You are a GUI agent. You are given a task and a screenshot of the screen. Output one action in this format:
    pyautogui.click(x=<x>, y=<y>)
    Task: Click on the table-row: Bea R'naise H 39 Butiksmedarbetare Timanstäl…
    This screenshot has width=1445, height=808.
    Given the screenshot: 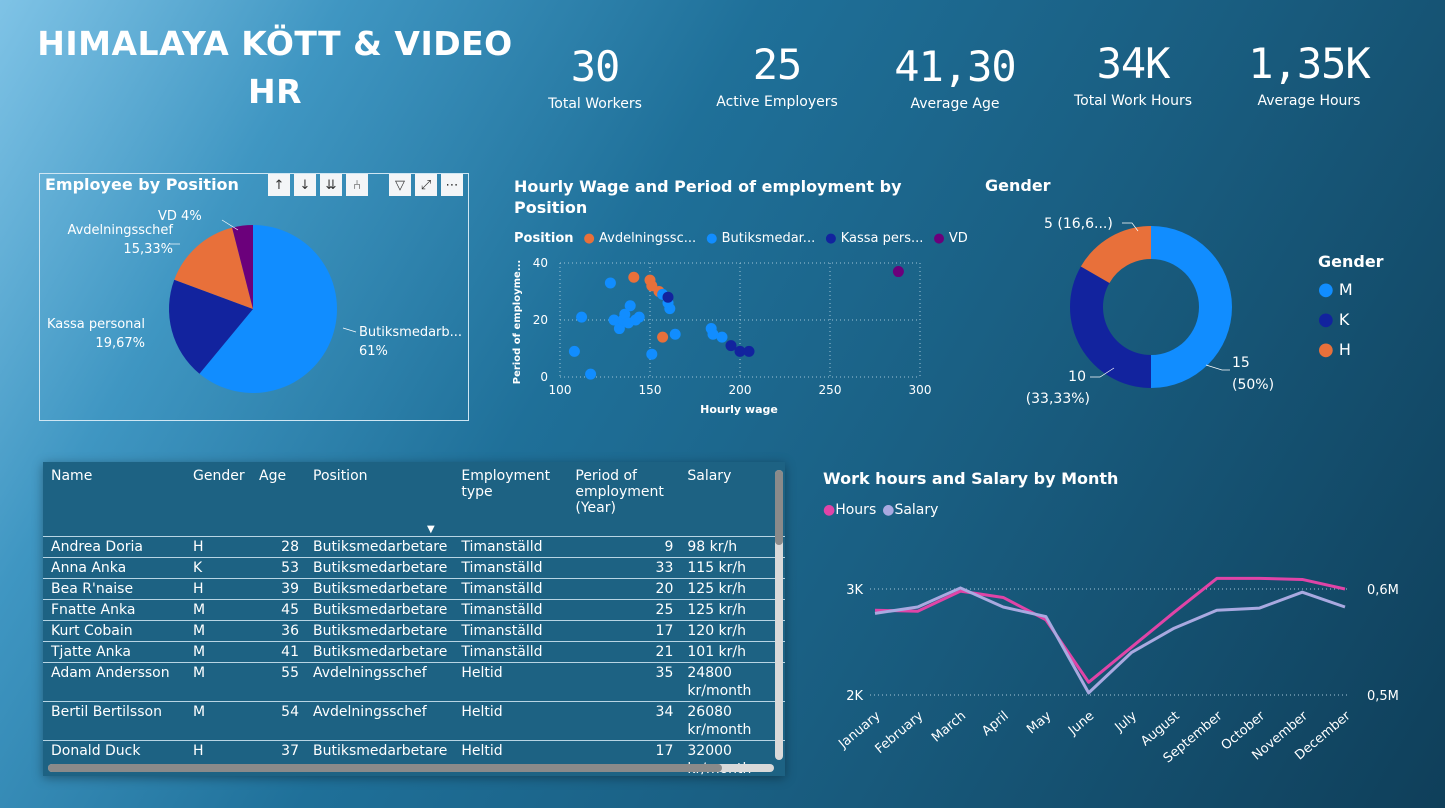 What is the action you would take?
    pyautogui.click(x=414, y=589)
    